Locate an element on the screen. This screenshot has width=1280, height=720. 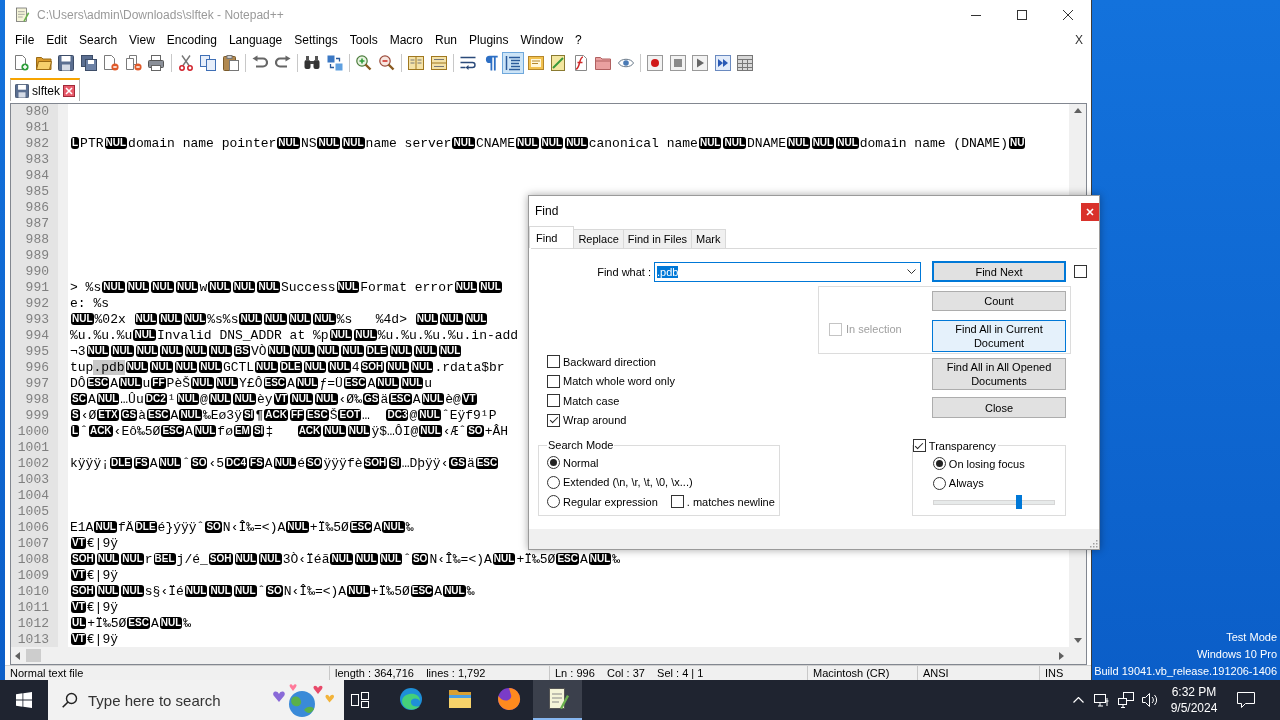
undo-arrow-icon is located at coordinates (260, 63).